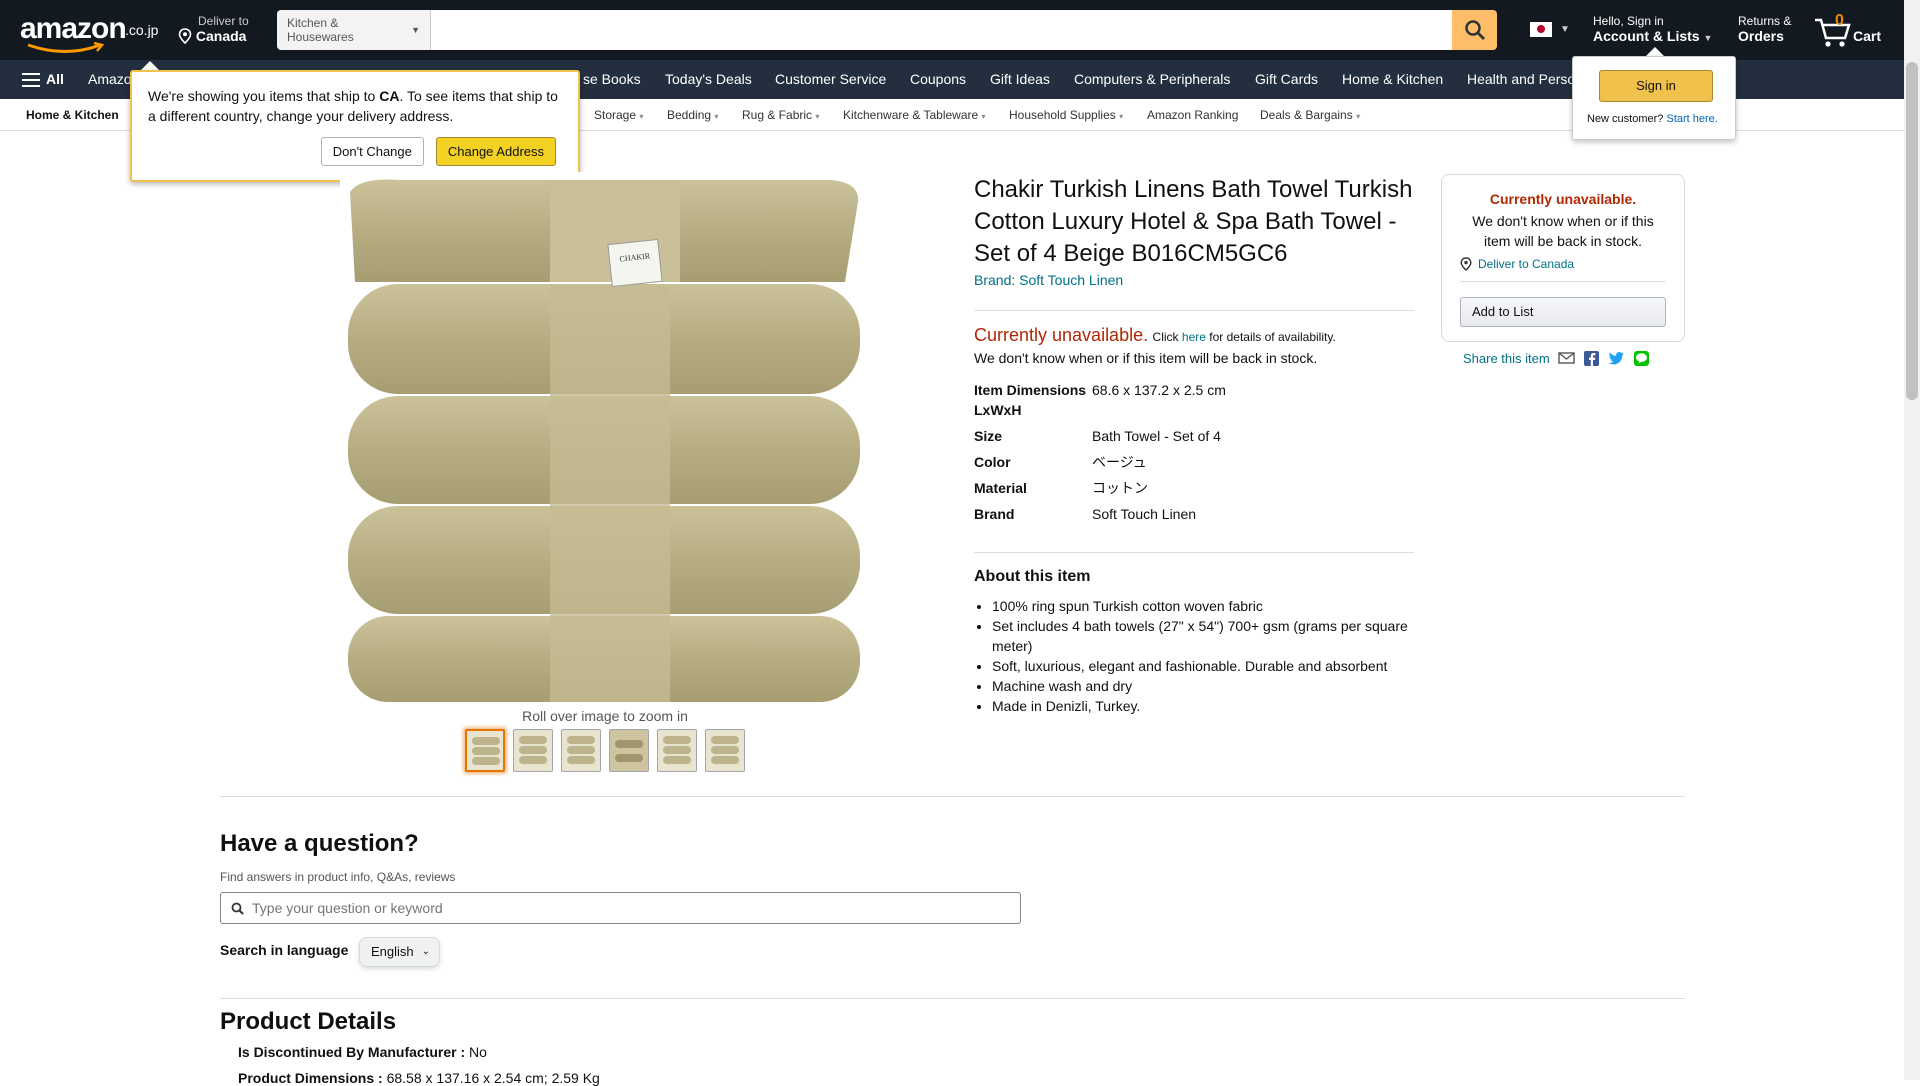 The height and width of the screenshot is (1086, 1920). Describe the element at coordinates (1202, 686) in the screenshot. I see `list-item: Machine wash and dry` at that location.